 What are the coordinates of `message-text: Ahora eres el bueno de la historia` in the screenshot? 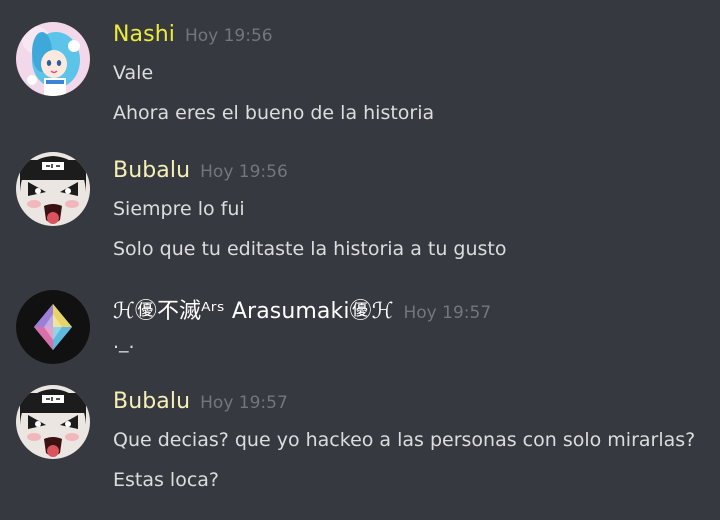 It's located at (274, 113).